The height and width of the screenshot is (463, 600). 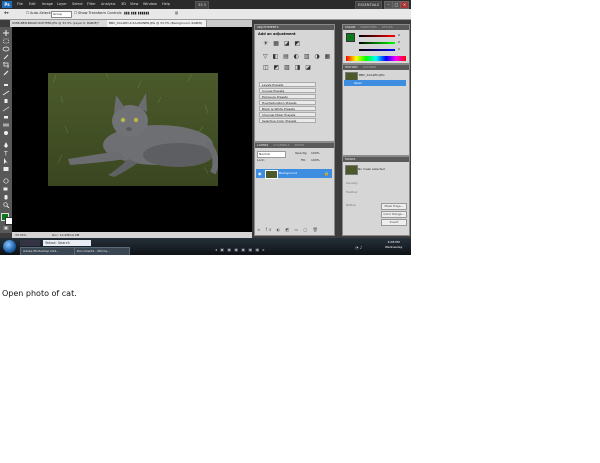 I want to click on preset-levels: Levels Presets, so click(x=287, y=84).